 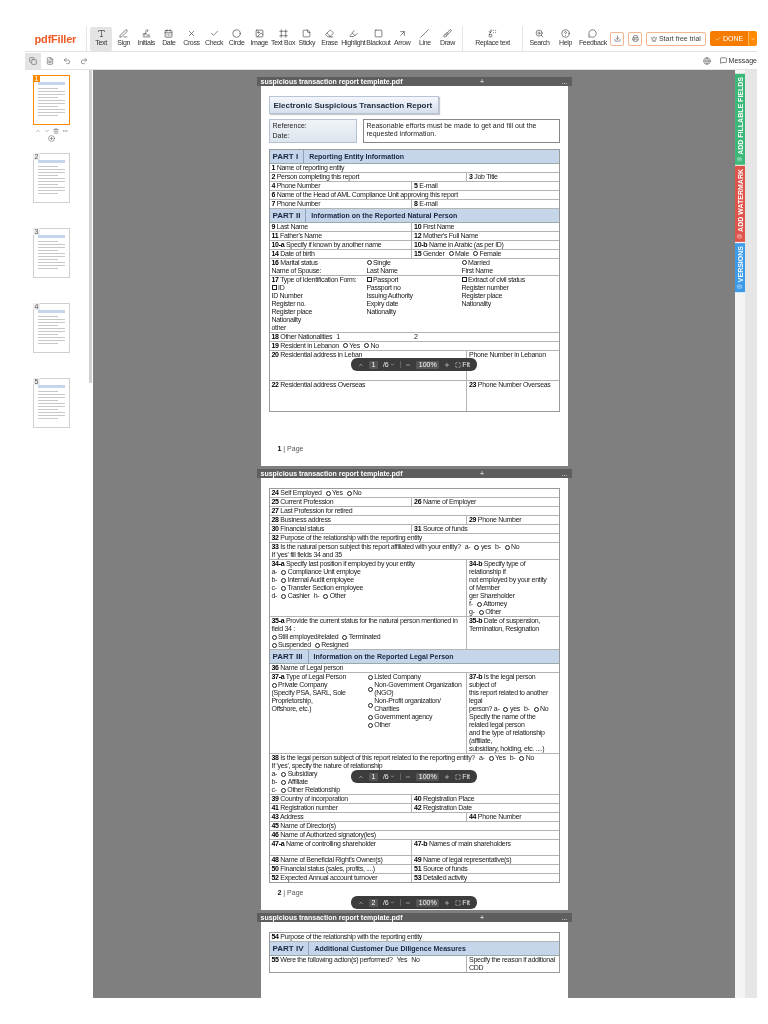 I want to click on text-icon, so click(x=101, y=33).